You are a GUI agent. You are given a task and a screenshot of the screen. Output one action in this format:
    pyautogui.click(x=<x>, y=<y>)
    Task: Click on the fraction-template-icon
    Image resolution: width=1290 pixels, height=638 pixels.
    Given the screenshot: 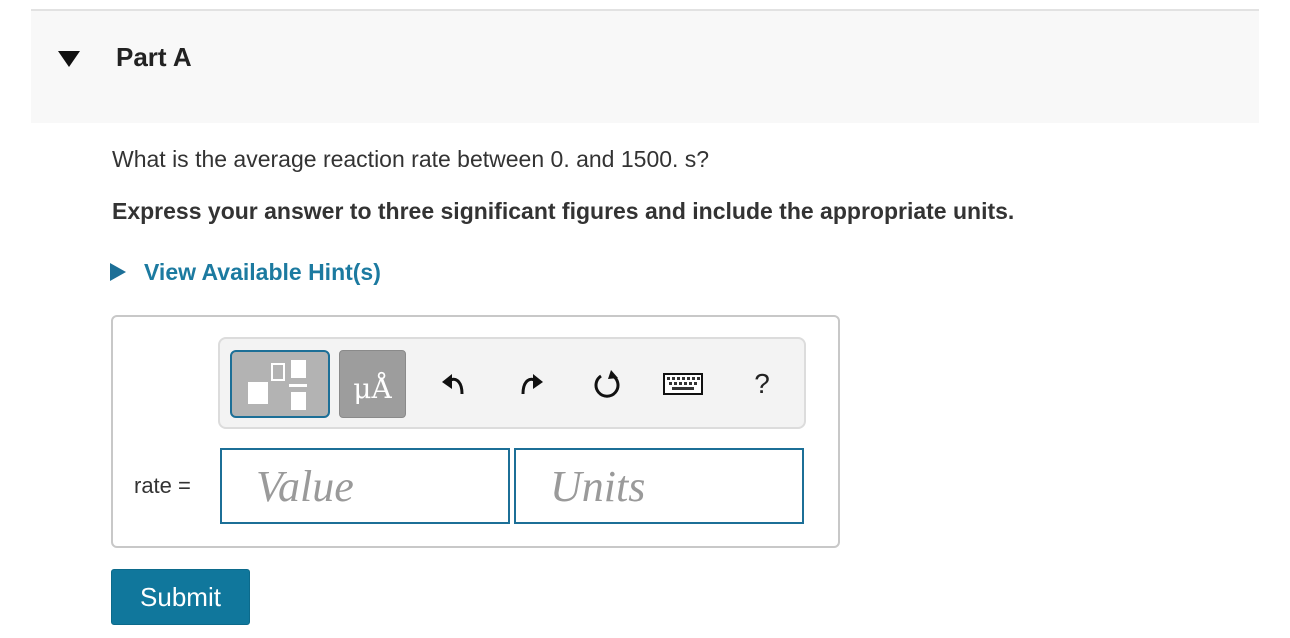 What is the action you would take?
    pyautogui.click(x=277, y=385)
    